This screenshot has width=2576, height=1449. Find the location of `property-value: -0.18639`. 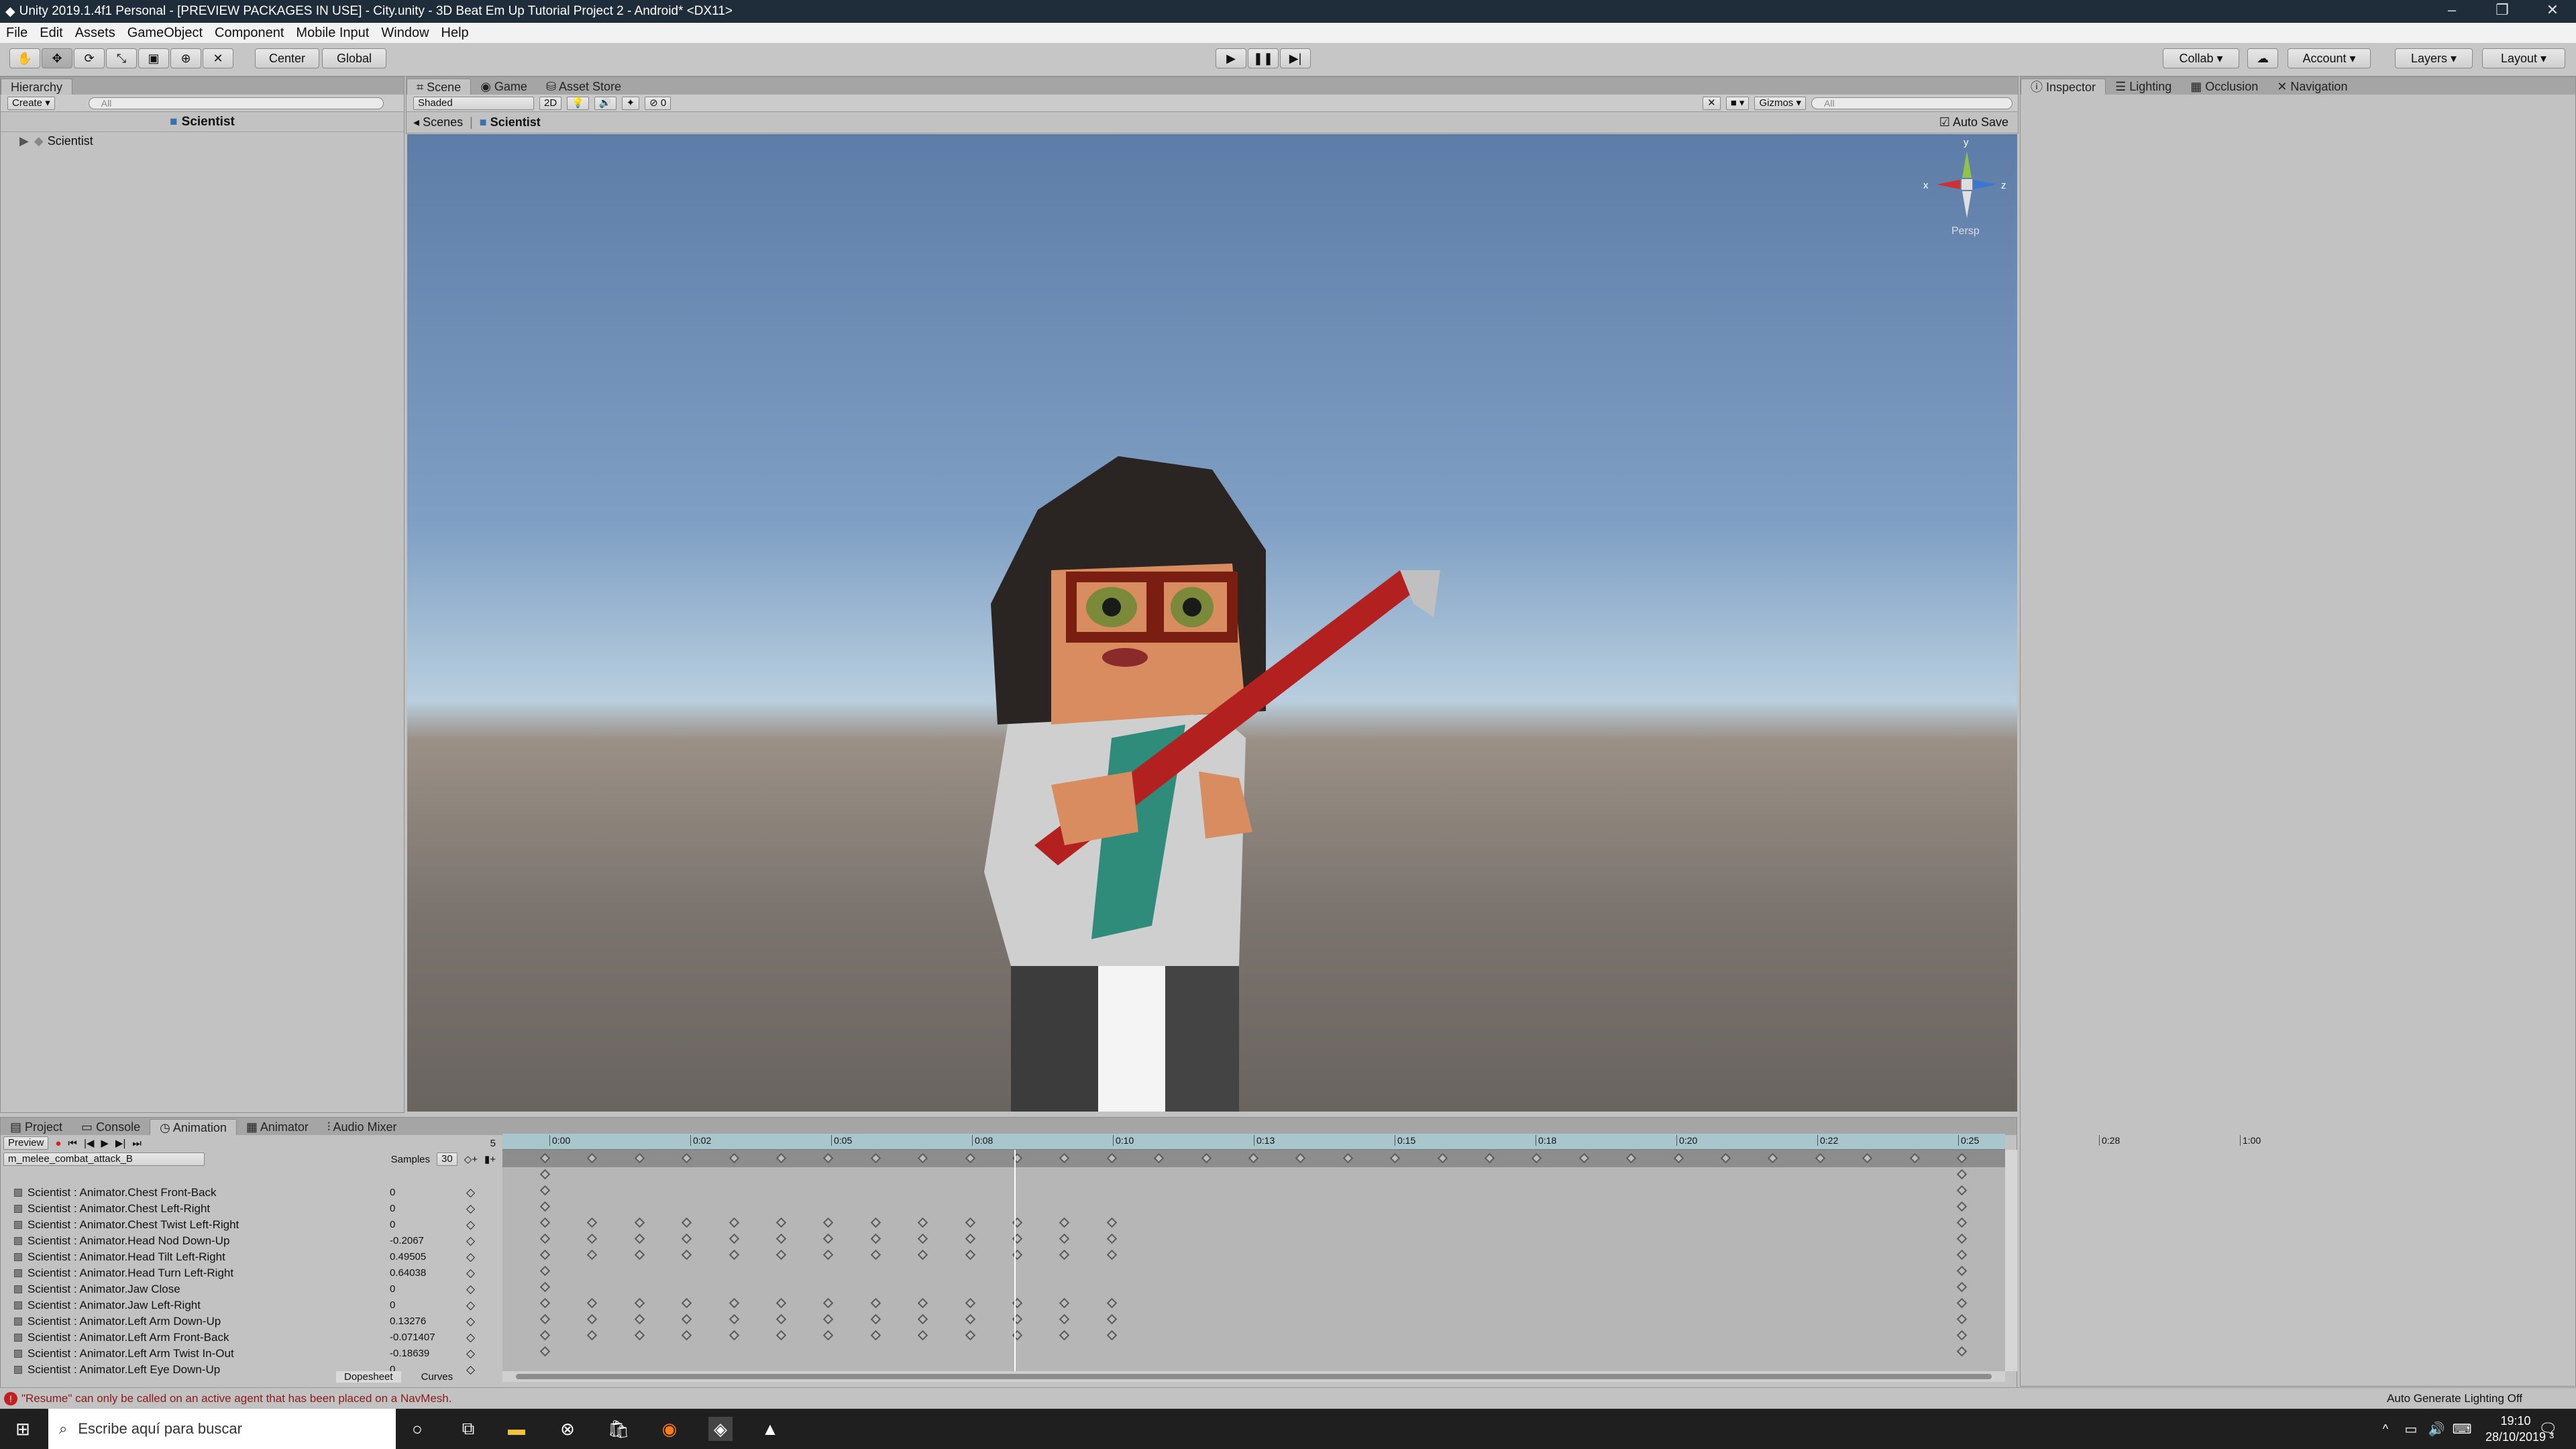

property-value: -0.18639 is located at coordinates (409, 1354).